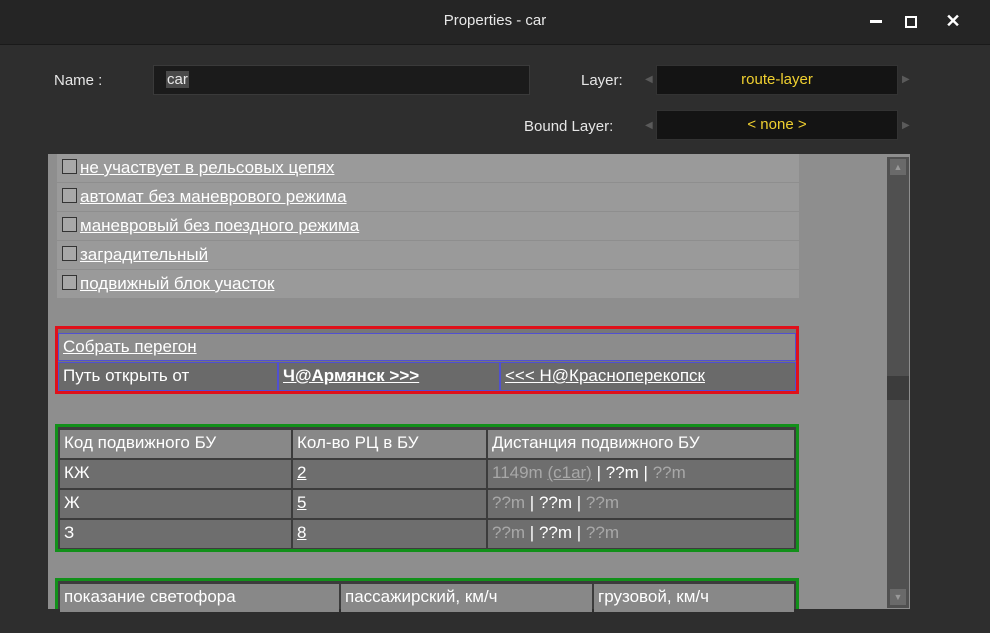 The image size is (990, 633). I want to click on scroll-down-icon: ▼, so click(898, 597).